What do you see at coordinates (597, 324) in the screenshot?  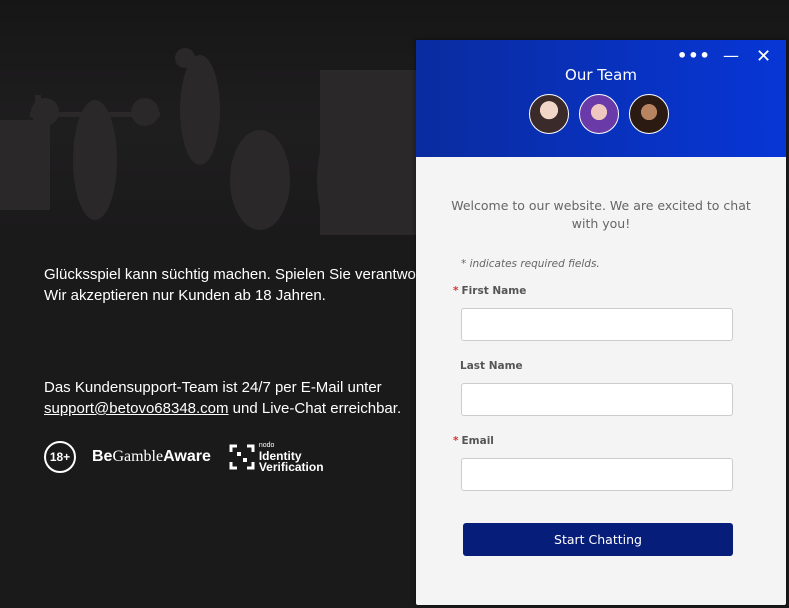 I see `first-name-field` at bounding box center [597, 324].